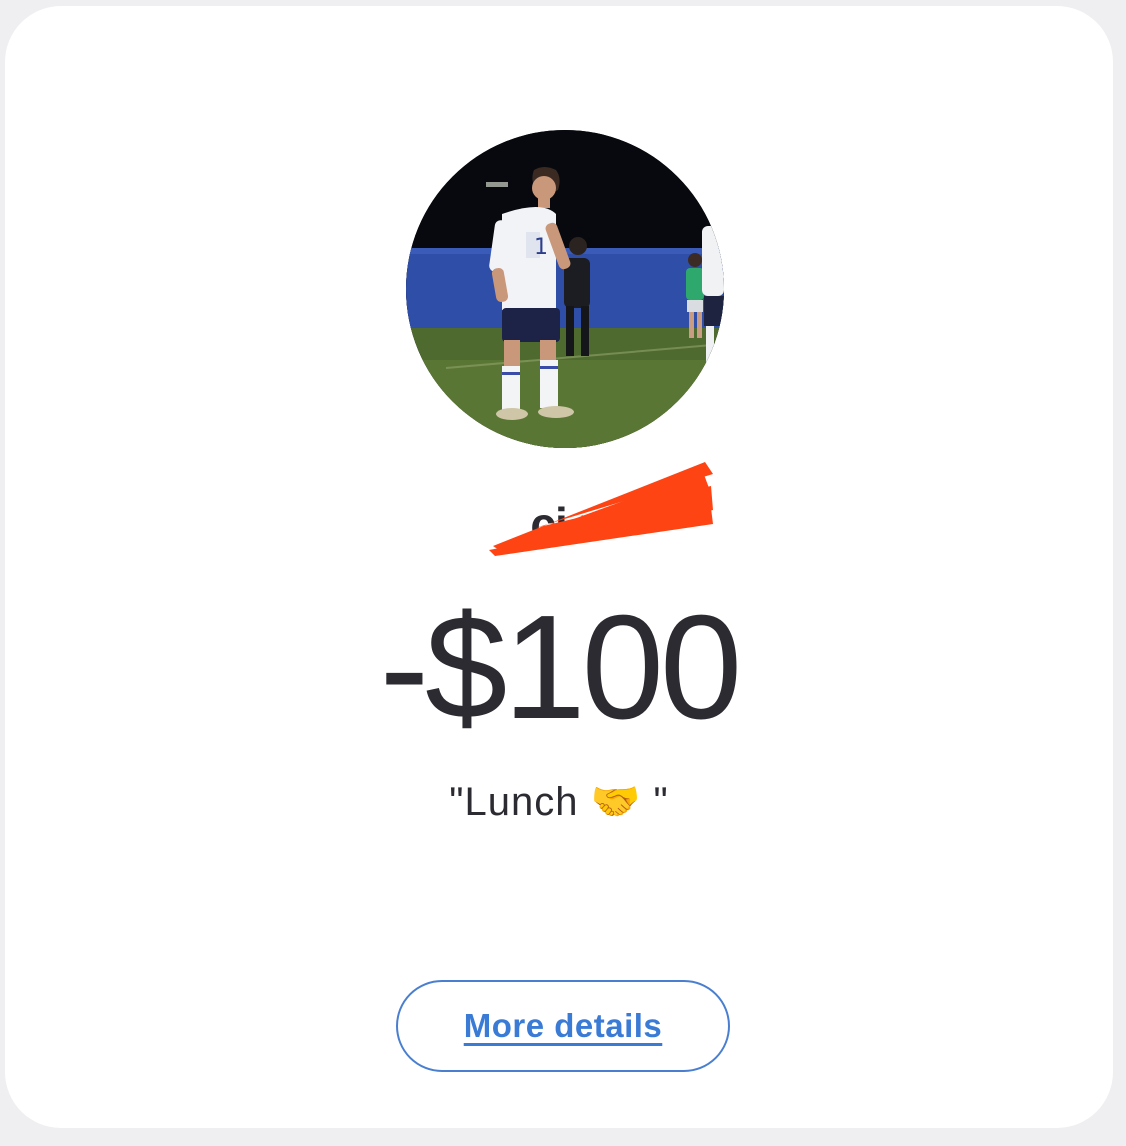  I want to click on svg-text: 1, so click(541, 247).